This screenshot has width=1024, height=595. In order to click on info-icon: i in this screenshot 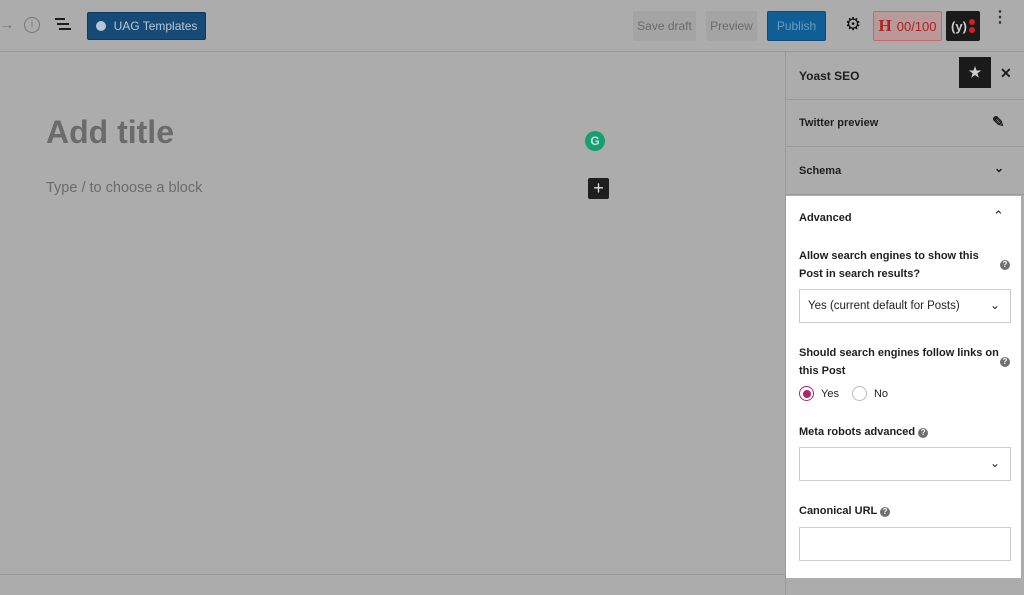, I will do `click(32, 25)`.